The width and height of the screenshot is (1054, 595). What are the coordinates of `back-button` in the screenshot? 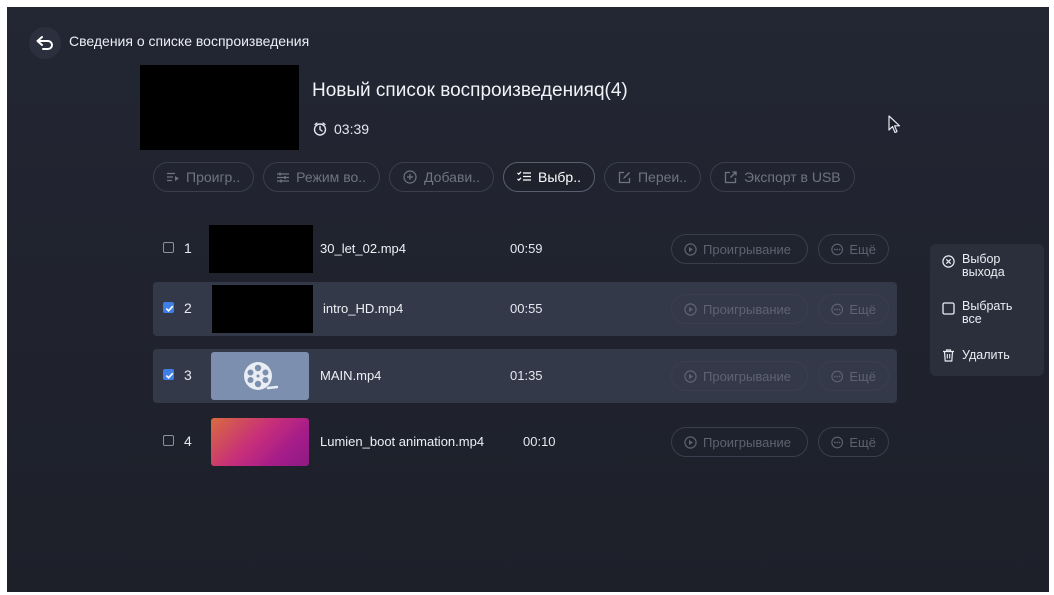 It's located at (45, 43).